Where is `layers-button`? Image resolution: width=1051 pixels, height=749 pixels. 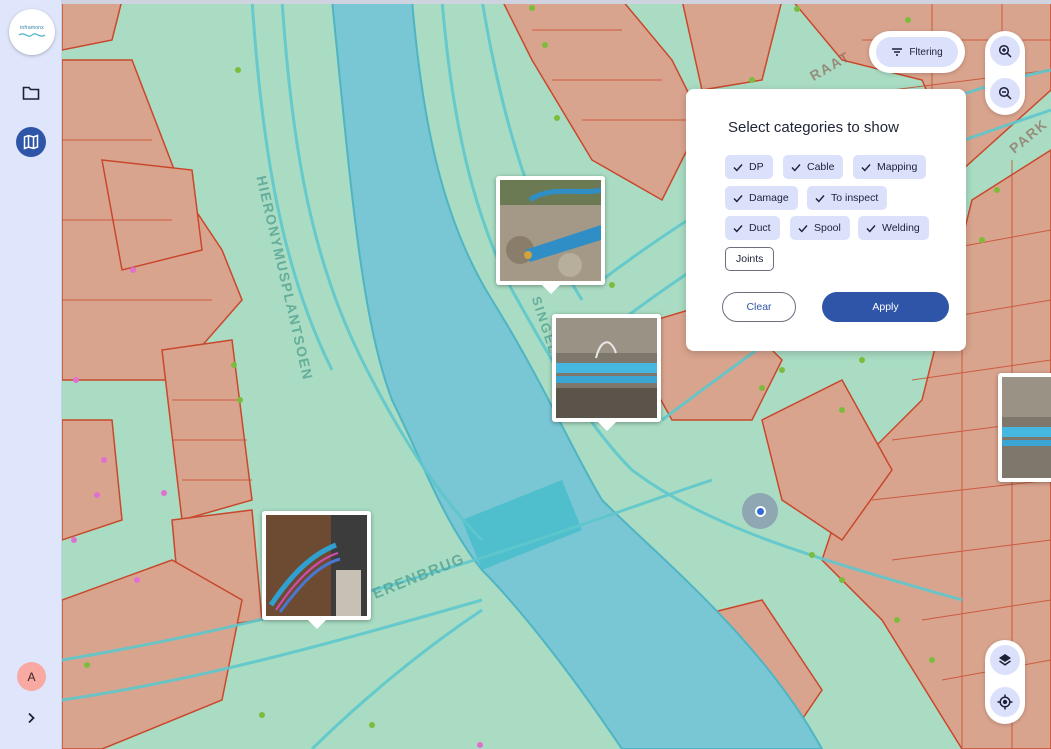
layers-button is located at coordinates (1005, 660).